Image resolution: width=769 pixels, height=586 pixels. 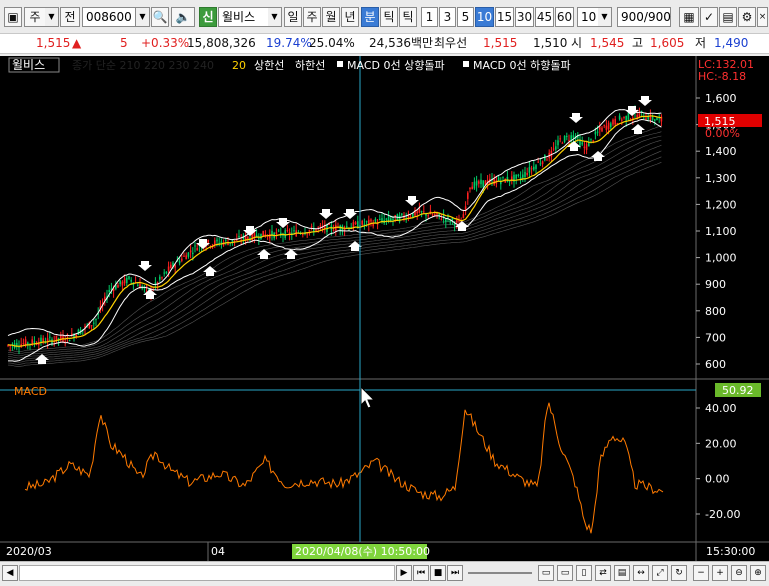 I want to click on settings-icon: ⚙, so click(x=747, y=17).